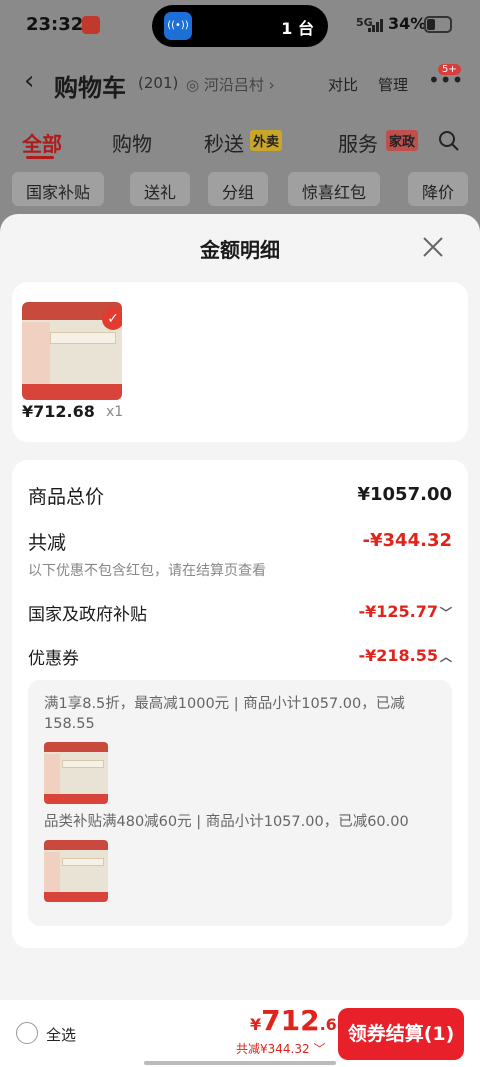 This screenshot has height=1067, width=480. What do you see at coordinates (393, 84) in the screenshot?
I see `manage-button: 管理` at bounding box center [393, 84].